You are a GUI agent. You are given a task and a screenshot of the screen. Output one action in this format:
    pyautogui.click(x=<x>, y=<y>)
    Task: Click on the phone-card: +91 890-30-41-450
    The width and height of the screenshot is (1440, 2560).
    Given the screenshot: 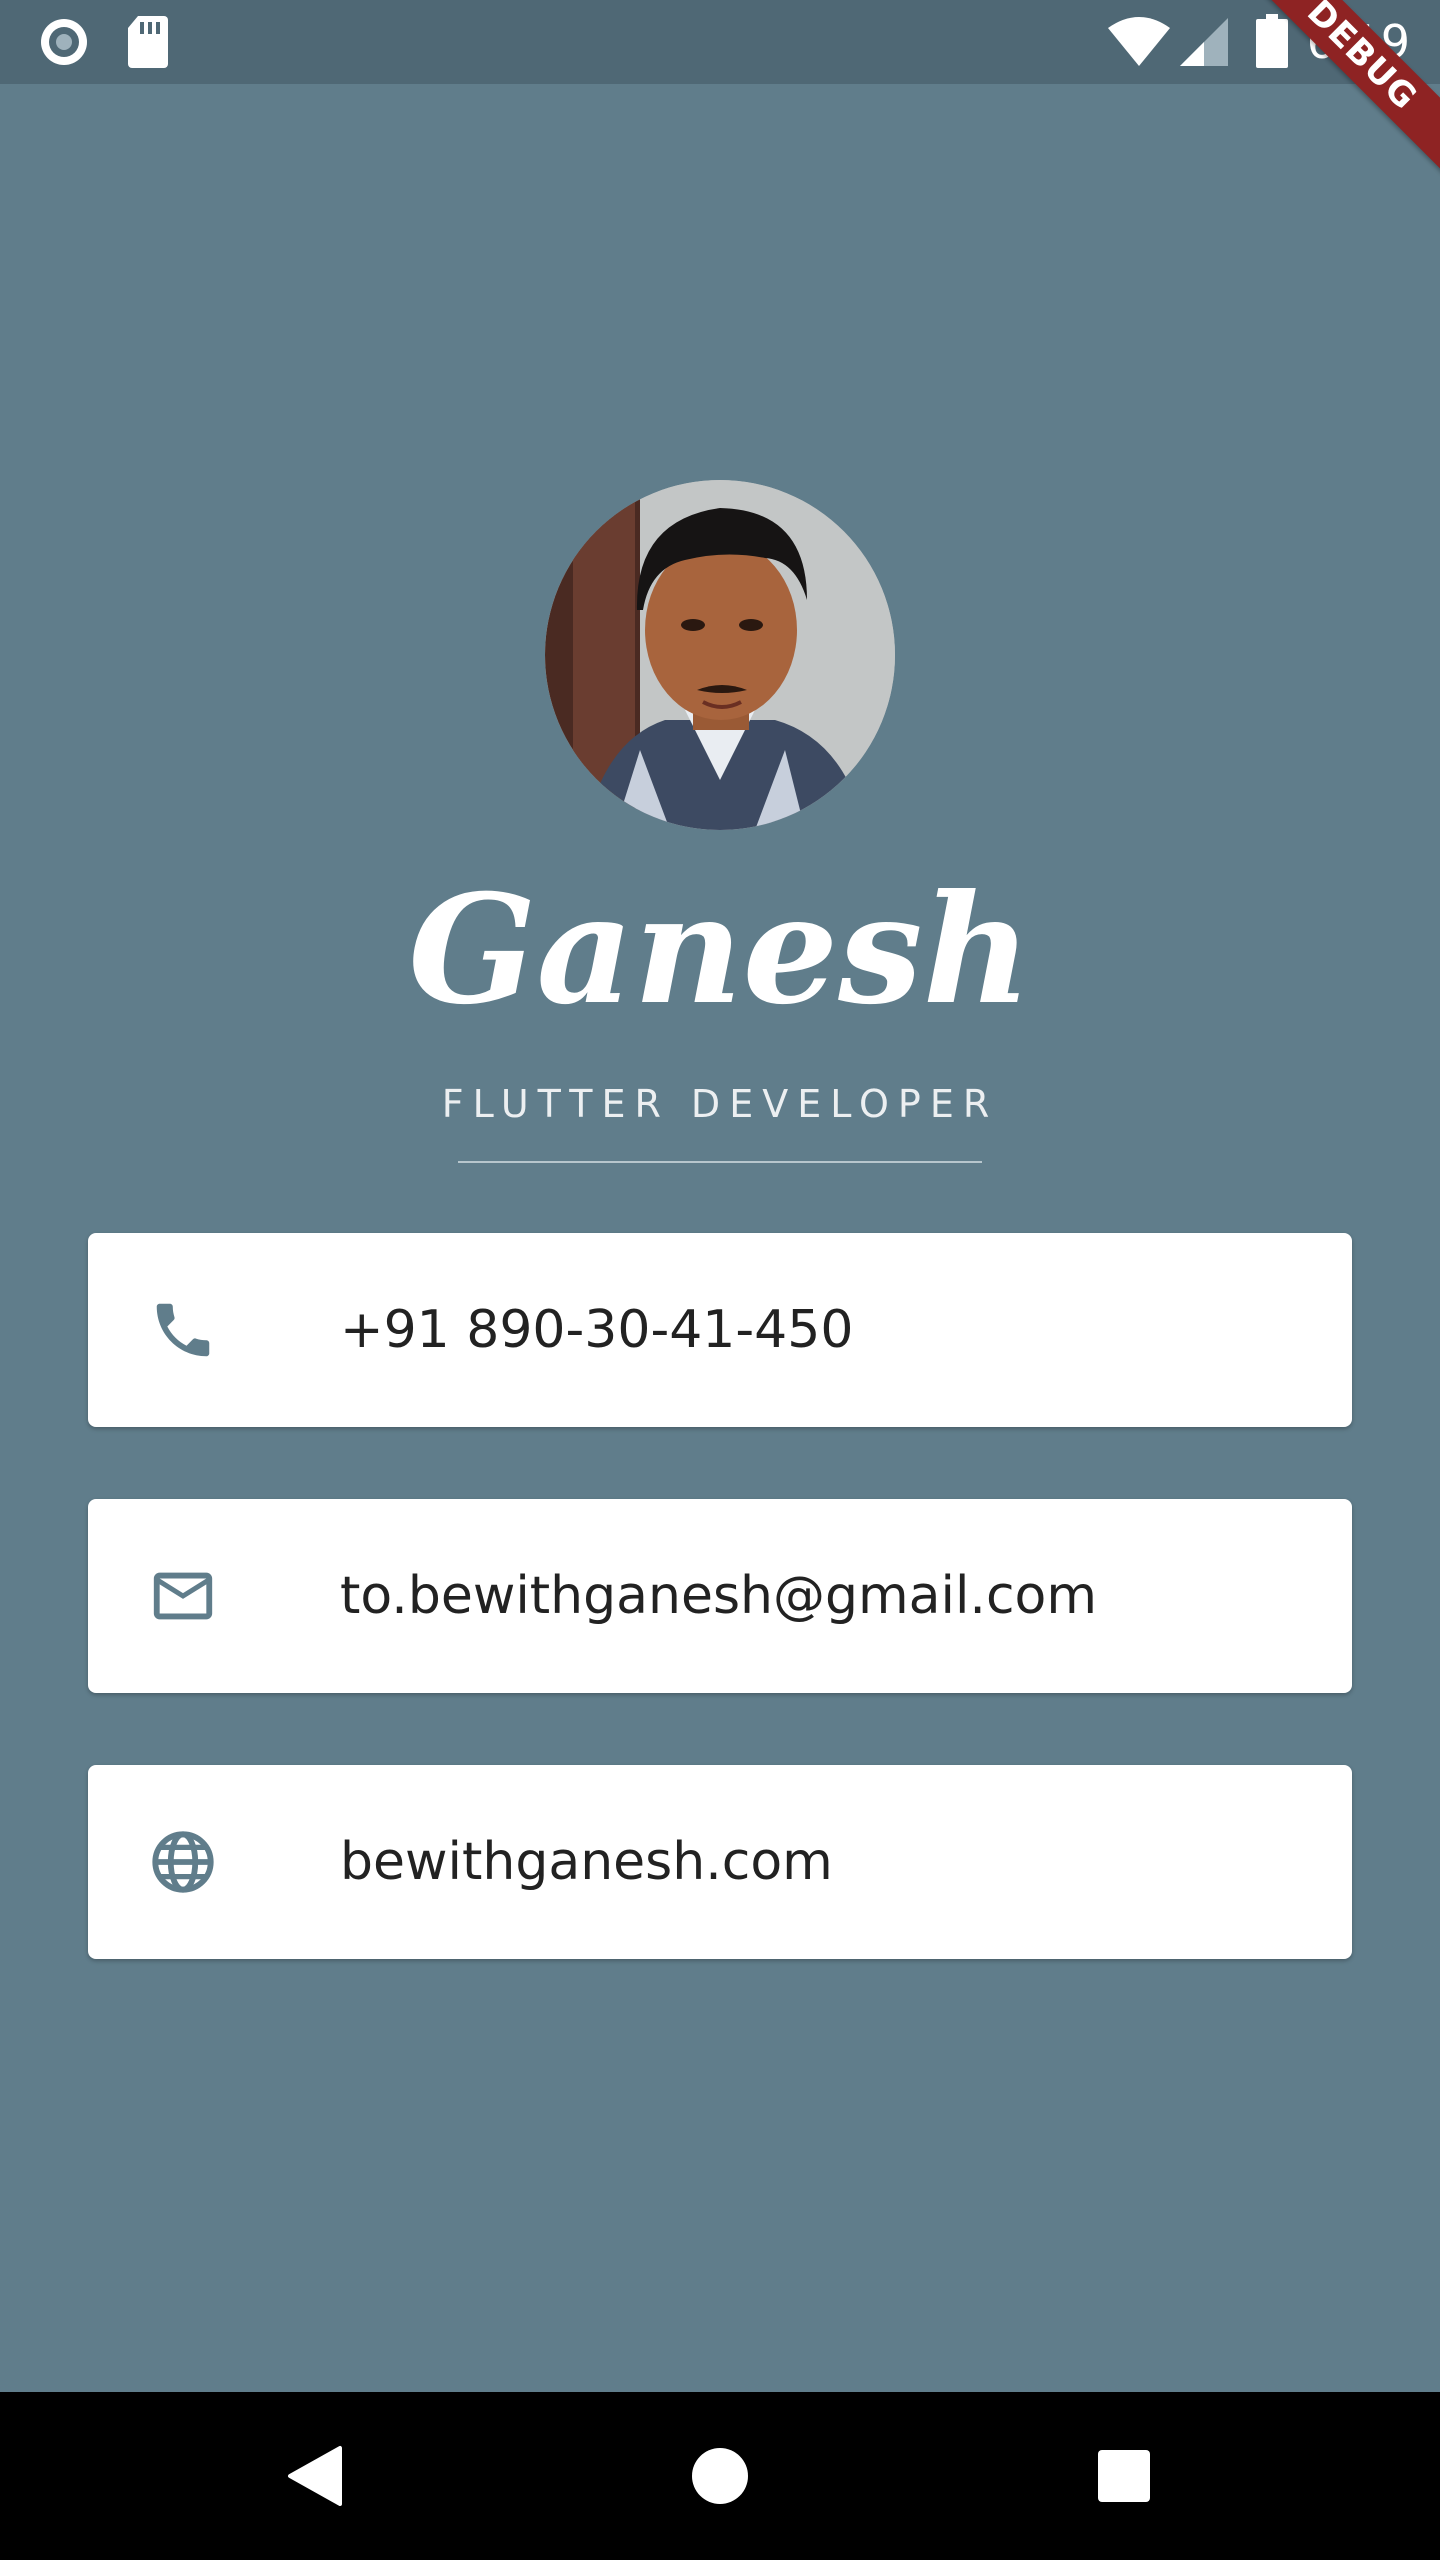 What is the action you would take?
    pyautogui.click(x=720, y=1330)
    